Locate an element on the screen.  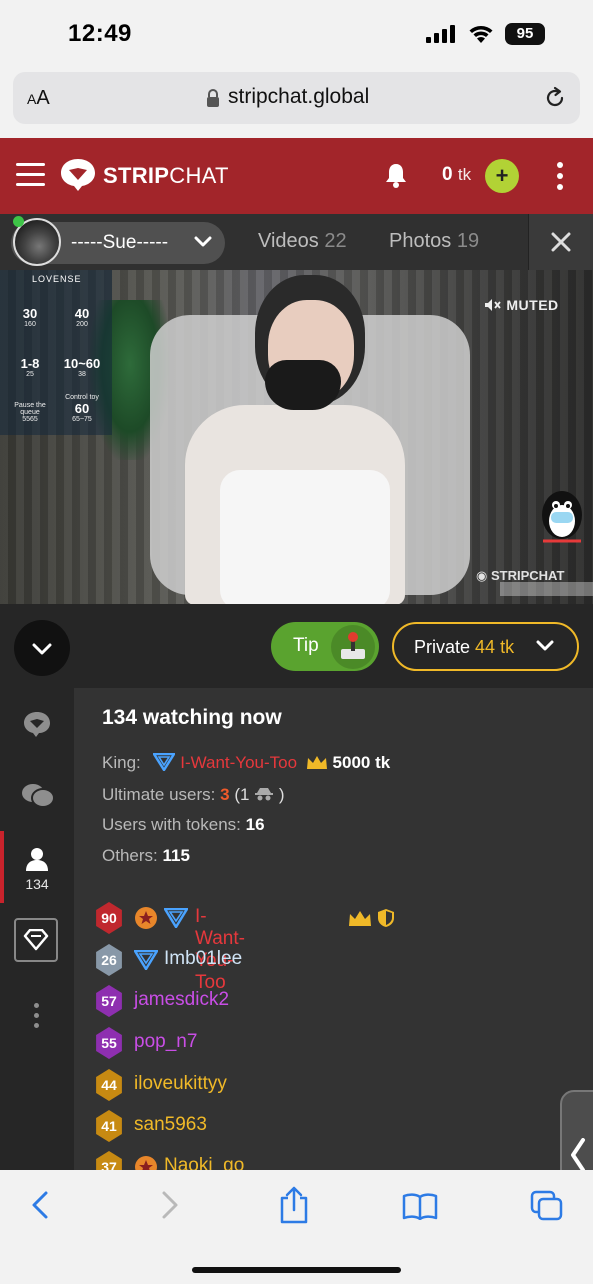
lovense-cell: 1-8 25 is located at coordinates (30, 367).